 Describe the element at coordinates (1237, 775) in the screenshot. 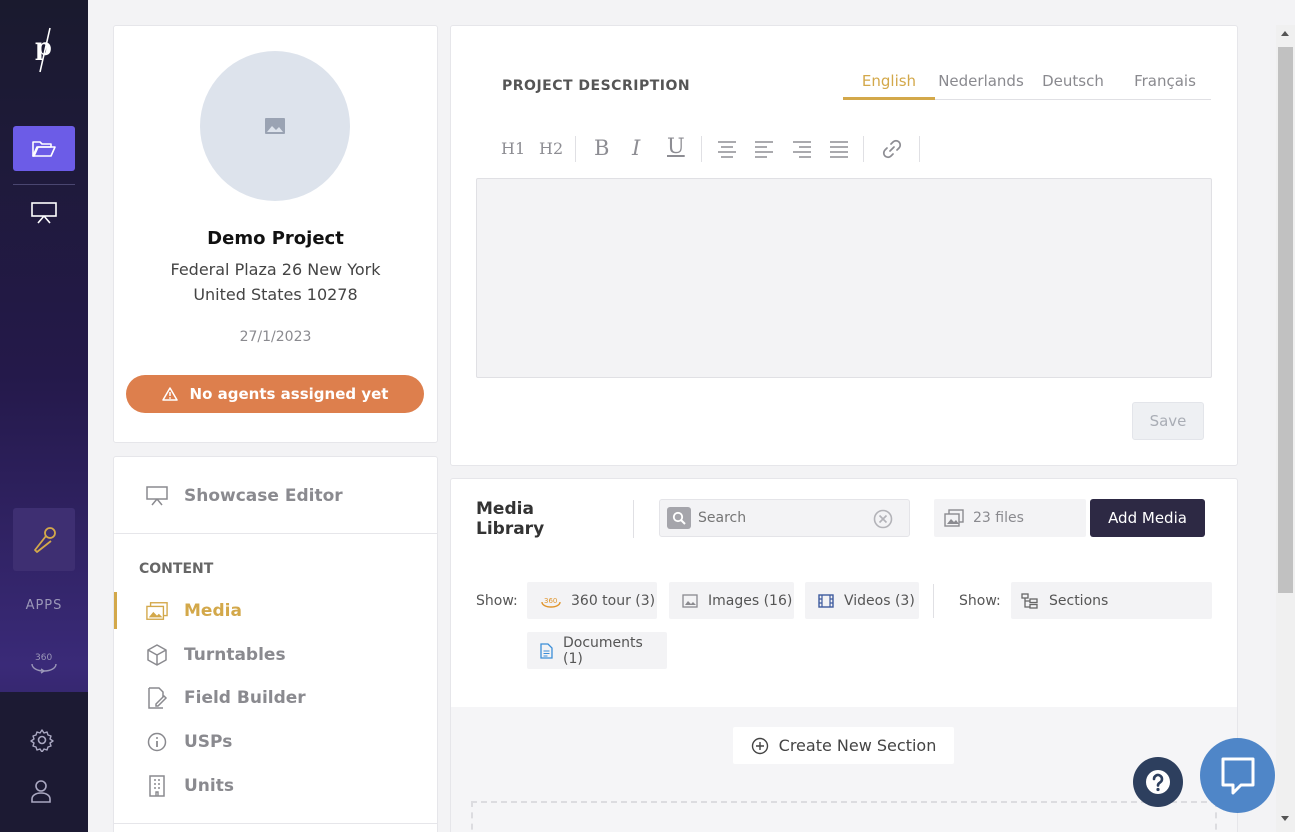

I see `chat-widget-button` at that location.